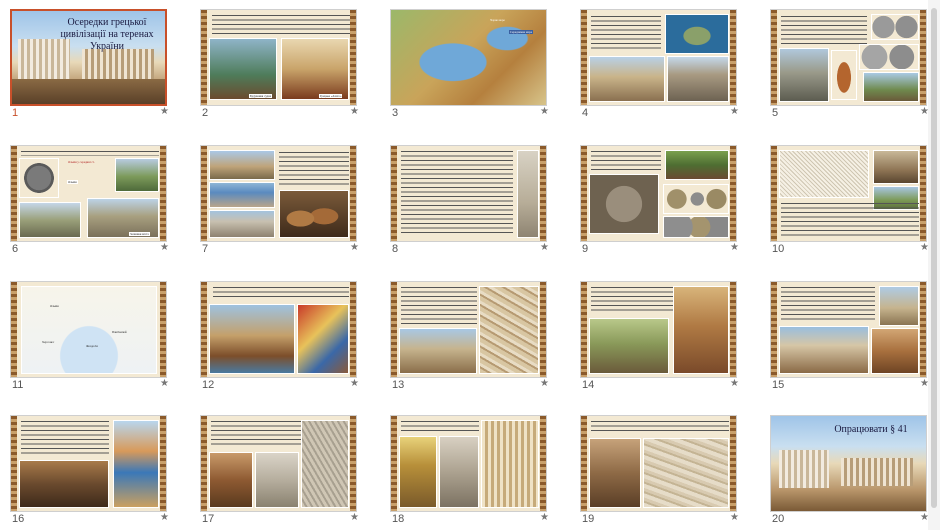 The image size is (940, 530). What do you see at coordinates (205, 113) in the screenshot?
I see `slide-number: 2` at bounding box center [205, 113].